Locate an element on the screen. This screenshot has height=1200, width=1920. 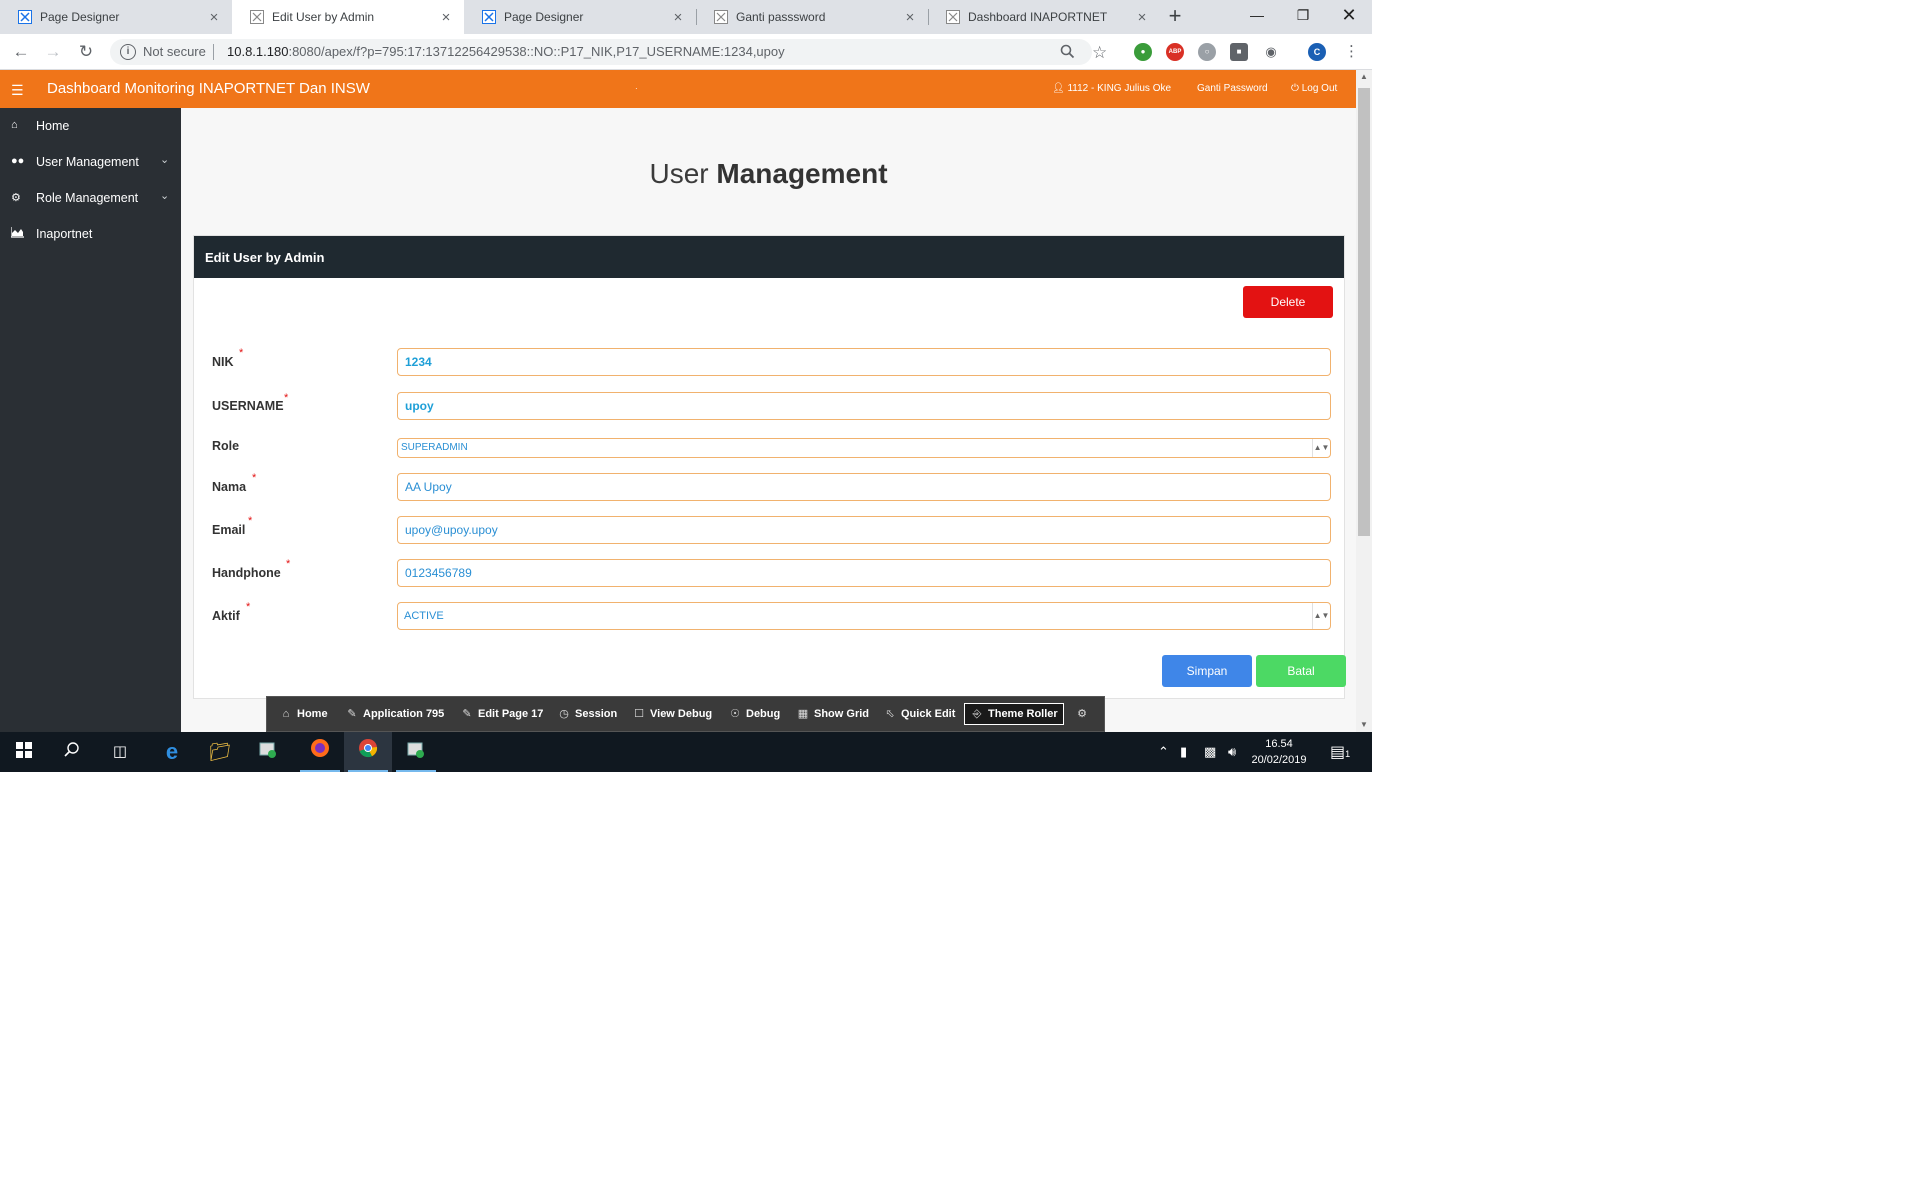
network-icon: ▩ is located at coordinates (1210, 752).